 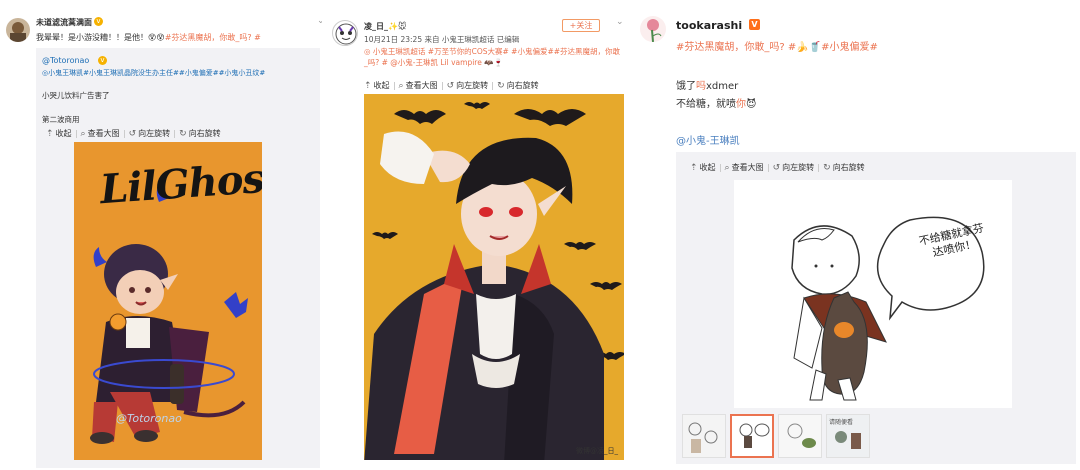 What do you see at coordinates (741, 104) in the screenshot?
I see `line2-link: 你` at bounding box center [741, 104].